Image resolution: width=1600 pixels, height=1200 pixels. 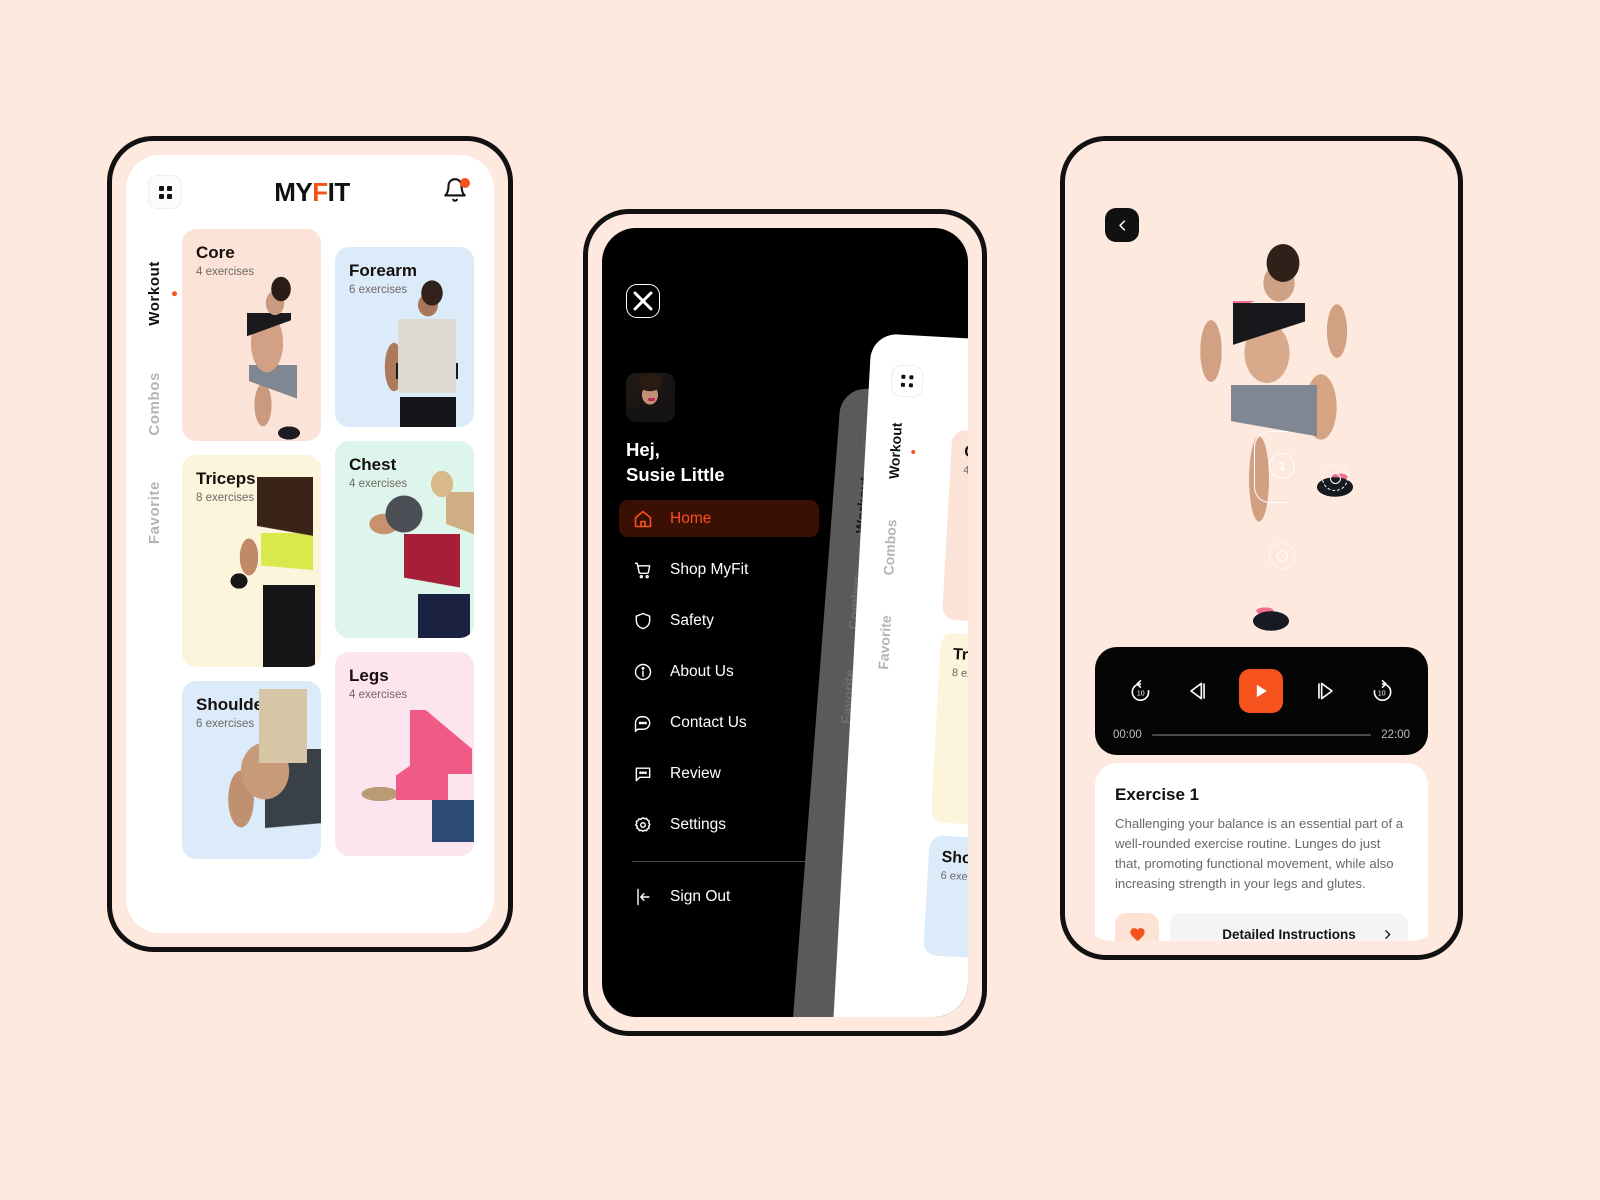 What do you see at coordinates (700, 896) in the screenshot?
I see `menu-item-label: Sign Out` at bounding box center [700, 896].